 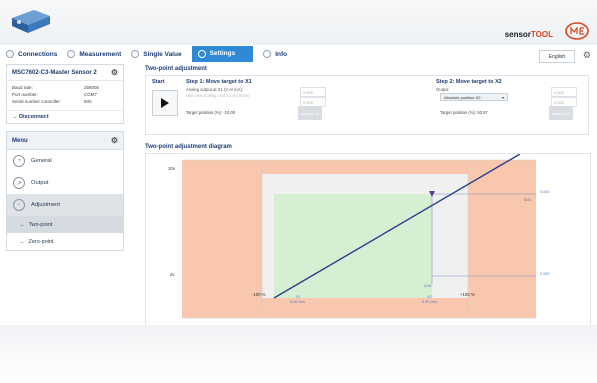 I want to click on step2-input-1: 0.000, so click(x=564, y=92).